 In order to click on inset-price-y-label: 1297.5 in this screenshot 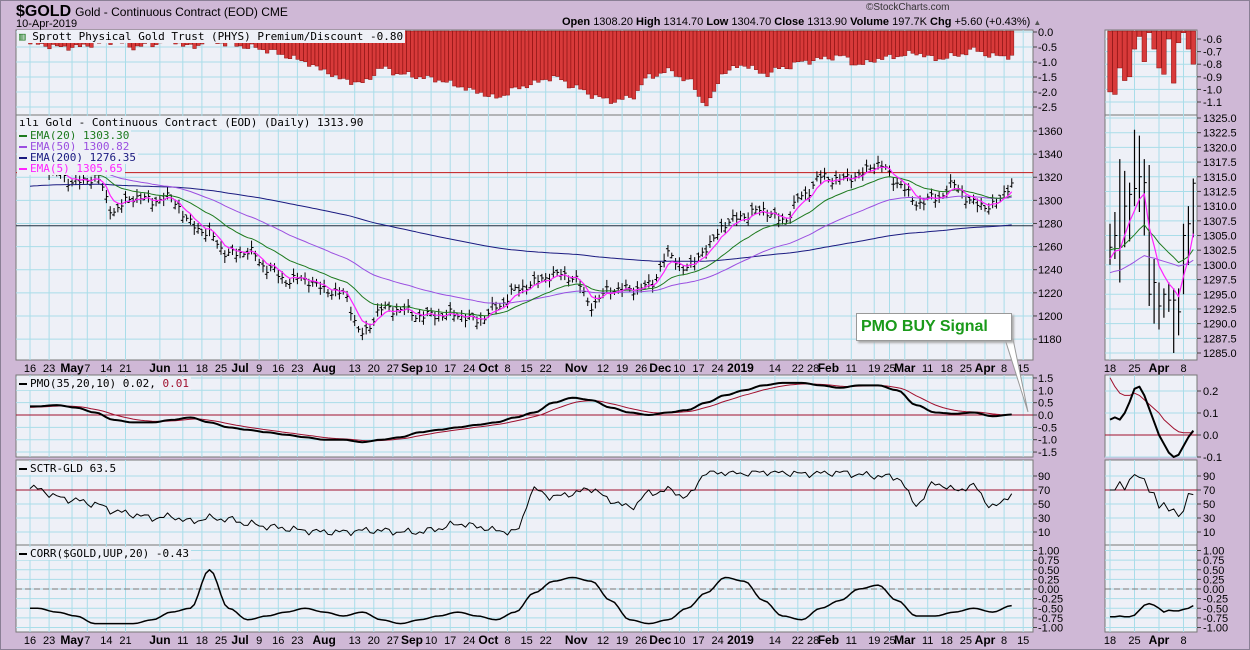, I will do `click(1220, 281)`.